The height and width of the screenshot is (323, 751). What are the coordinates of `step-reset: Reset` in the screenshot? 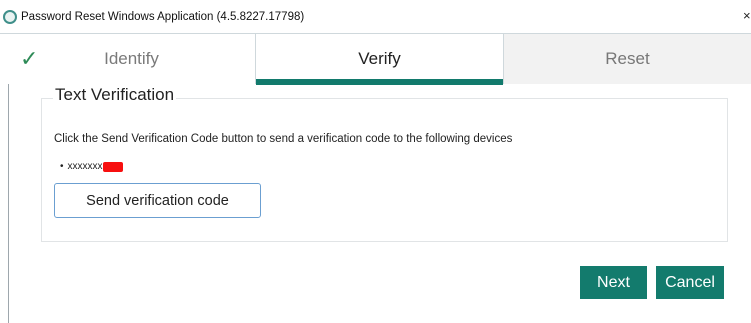 It's located at (627, 59).